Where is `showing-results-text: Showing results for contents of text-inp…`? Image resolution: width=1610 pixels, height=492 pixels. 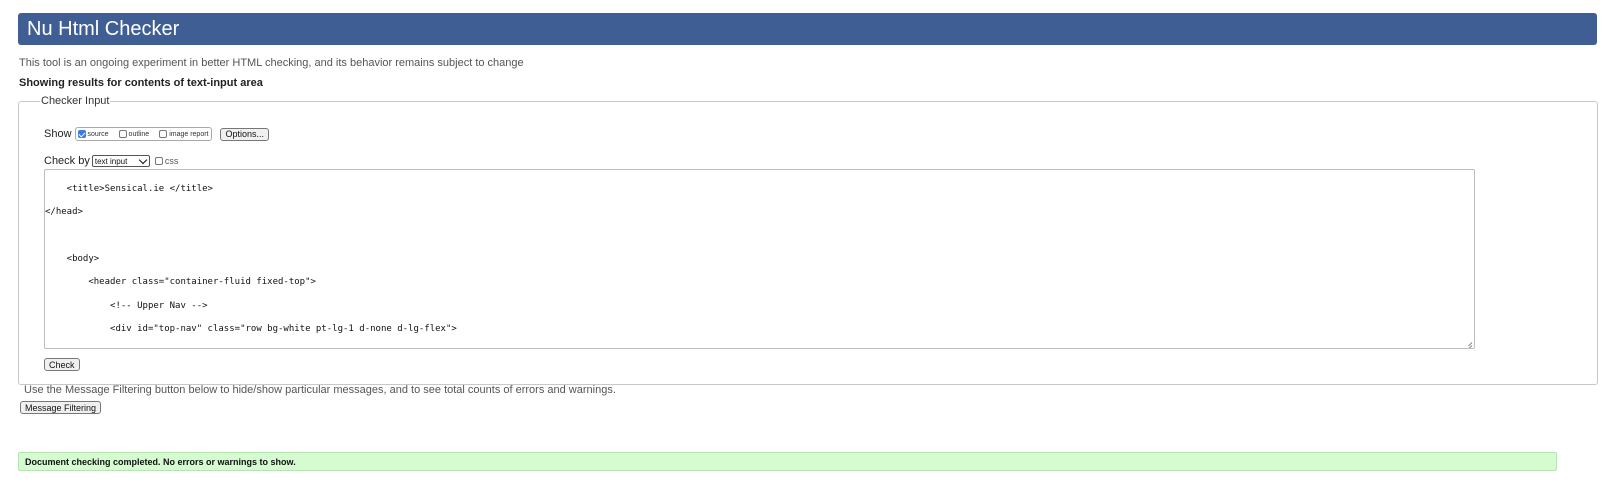 showing-results-text: Showing results for contents of text-inp… is located at coordinates (141, 83).